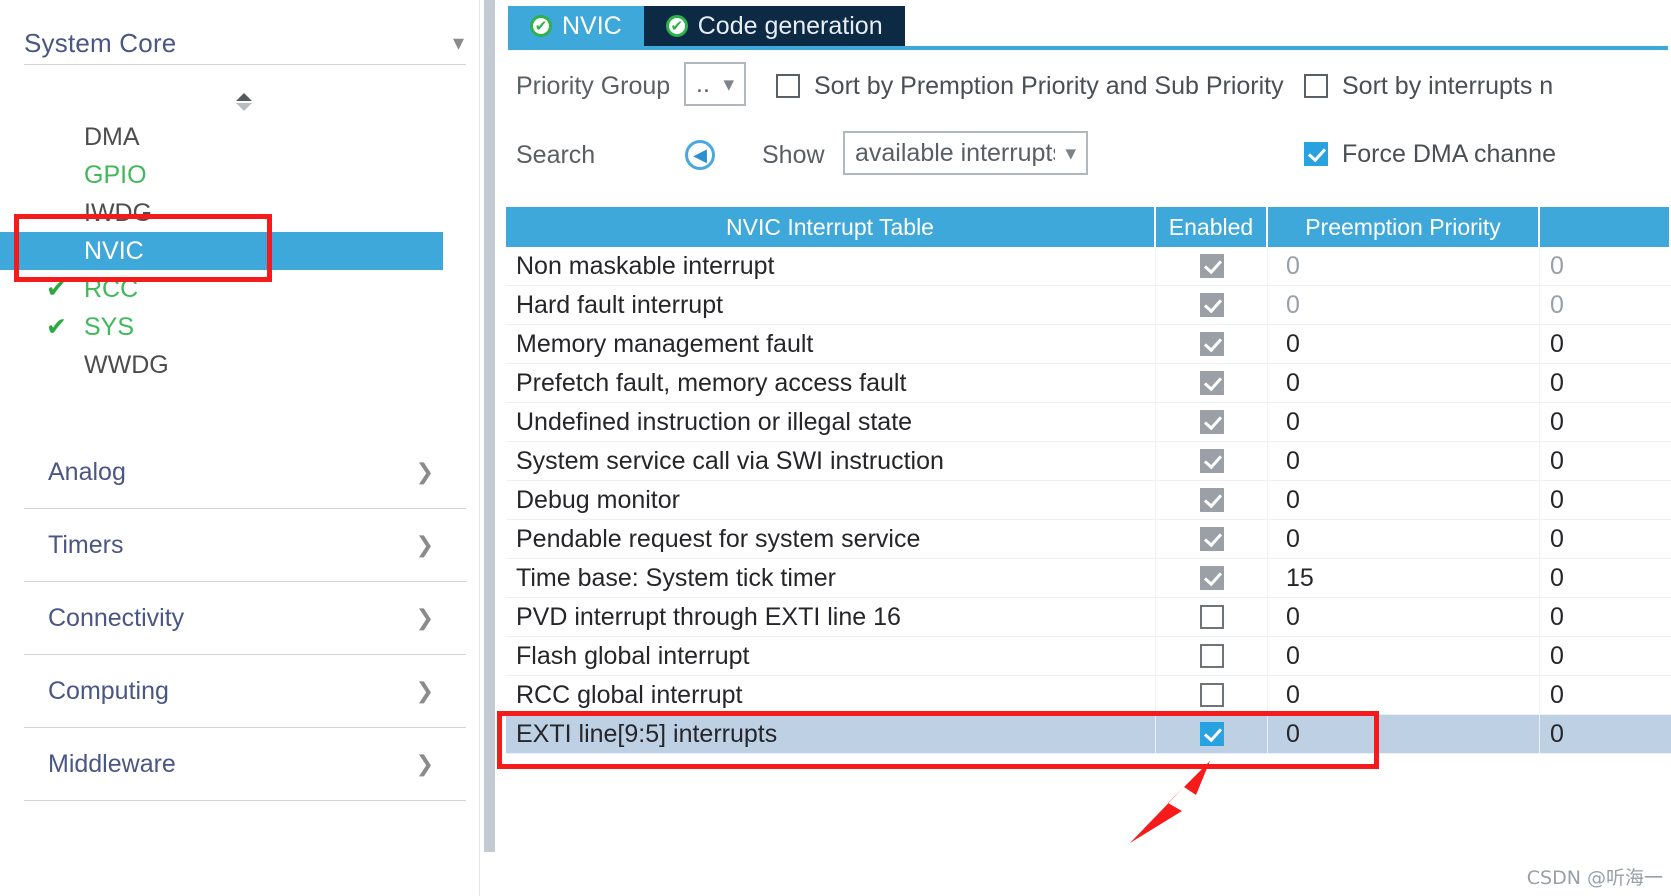 The height and width of the screenshot is (896, 1671). I want to click on sidebar-group-label: Timers, so click(86, 544).